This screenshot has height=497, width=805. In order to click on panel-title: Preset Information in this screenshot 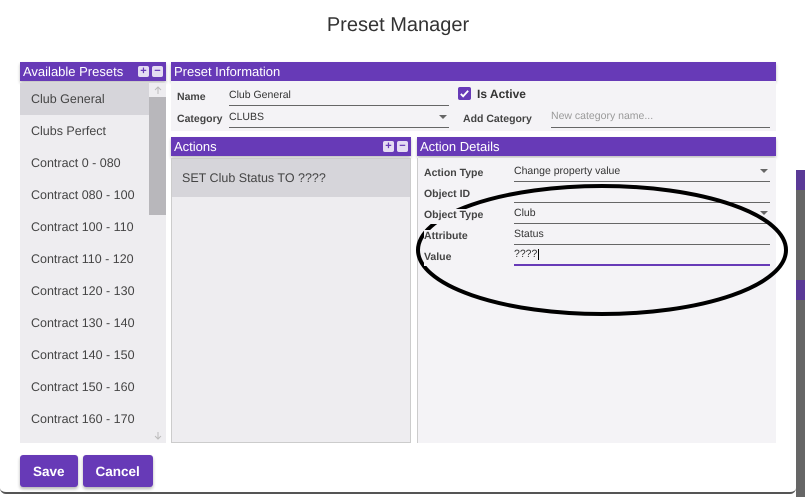, I will do `click(227, 71)`.